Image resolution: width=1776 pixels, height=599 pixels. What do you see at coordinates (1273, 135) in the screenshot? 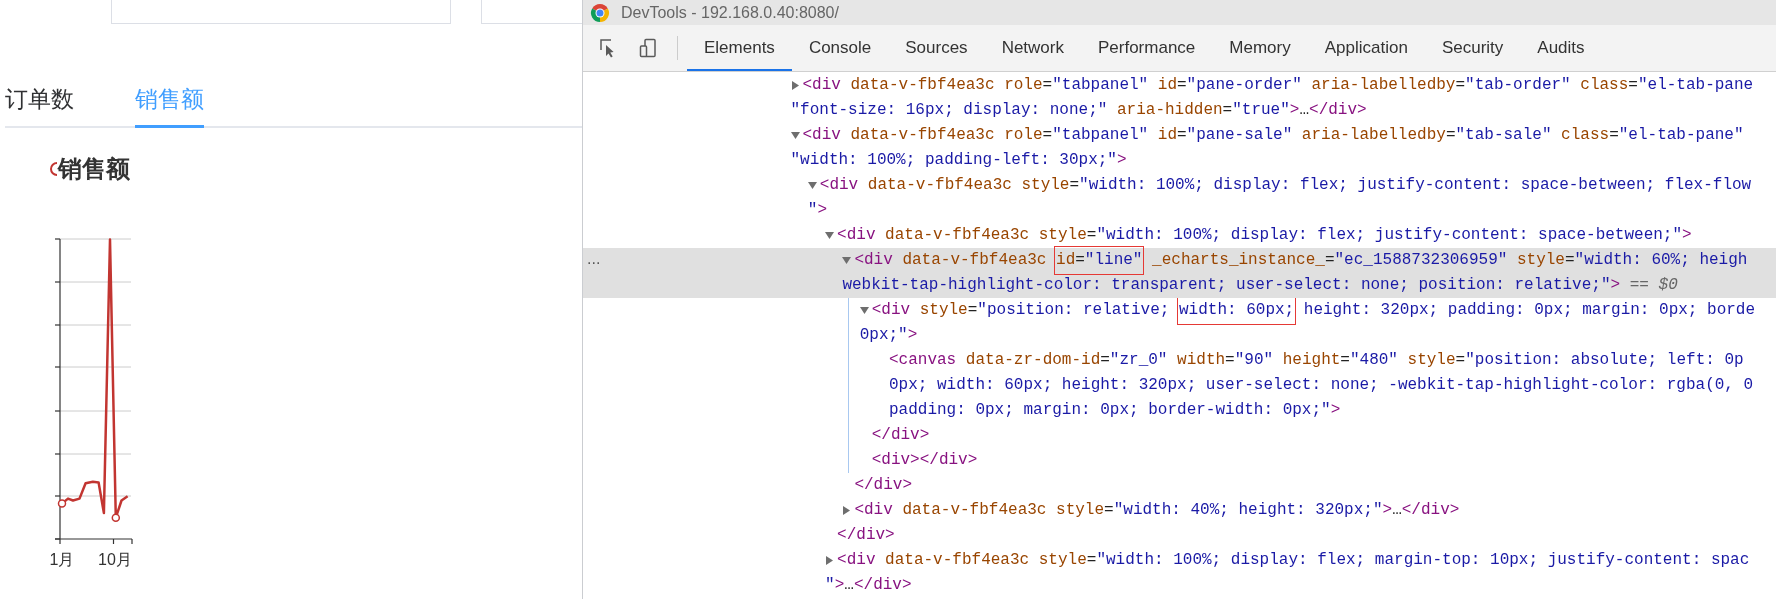
I see `code-text: <div data-v-fbf4ea3c role="tabpanel" id="pane-sale" aria-labelledby="tab-sale" class="el-tab-pane"` at bounding box center [1273, 135].